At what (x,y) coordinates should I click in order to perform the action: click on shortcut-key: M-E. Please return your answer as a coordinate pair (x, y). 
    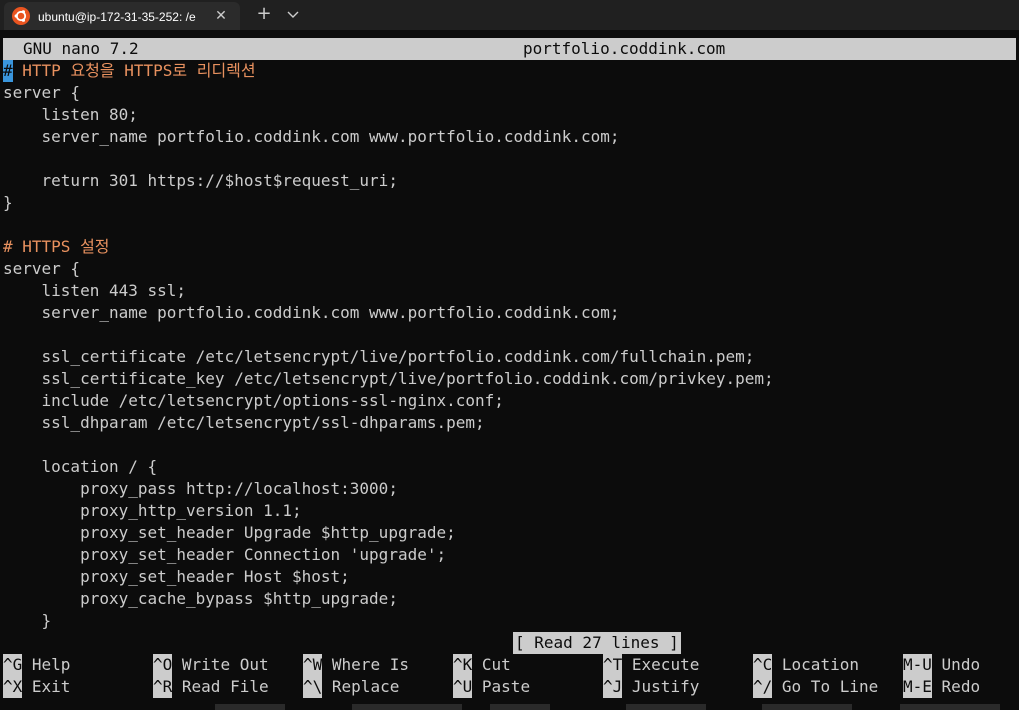
    Looking at the image, I should click on (917, 687).